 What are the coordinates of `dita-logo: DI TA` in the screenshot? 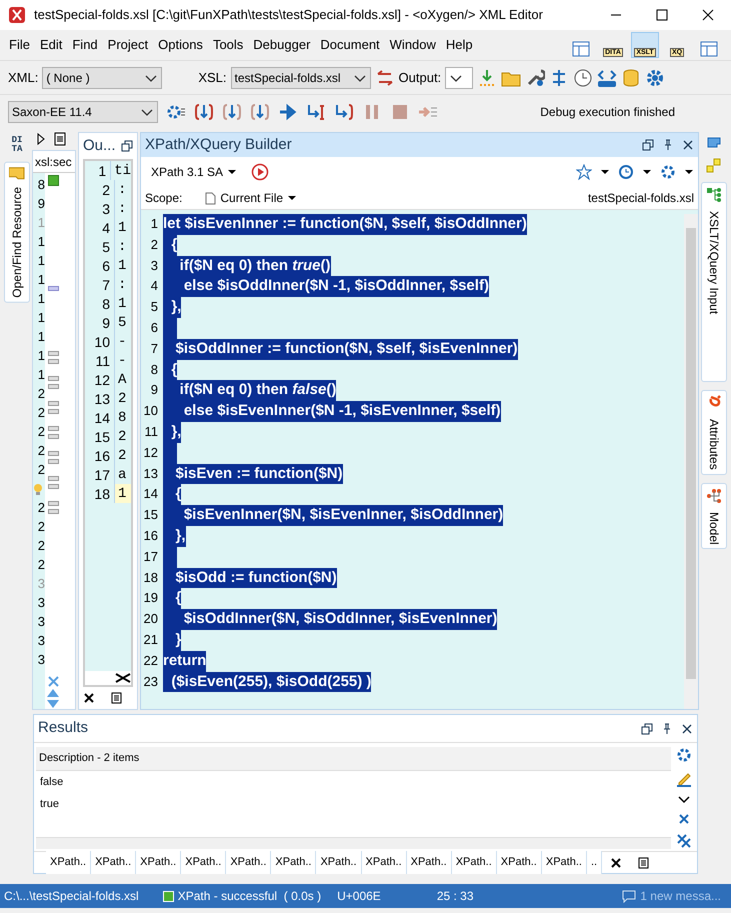 It's located at (17, 145).